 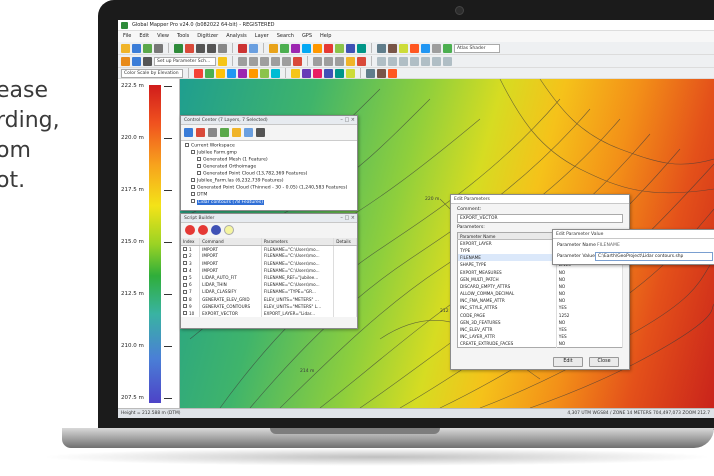 I want to click on metadata-icon, so click(x=248, y=132).